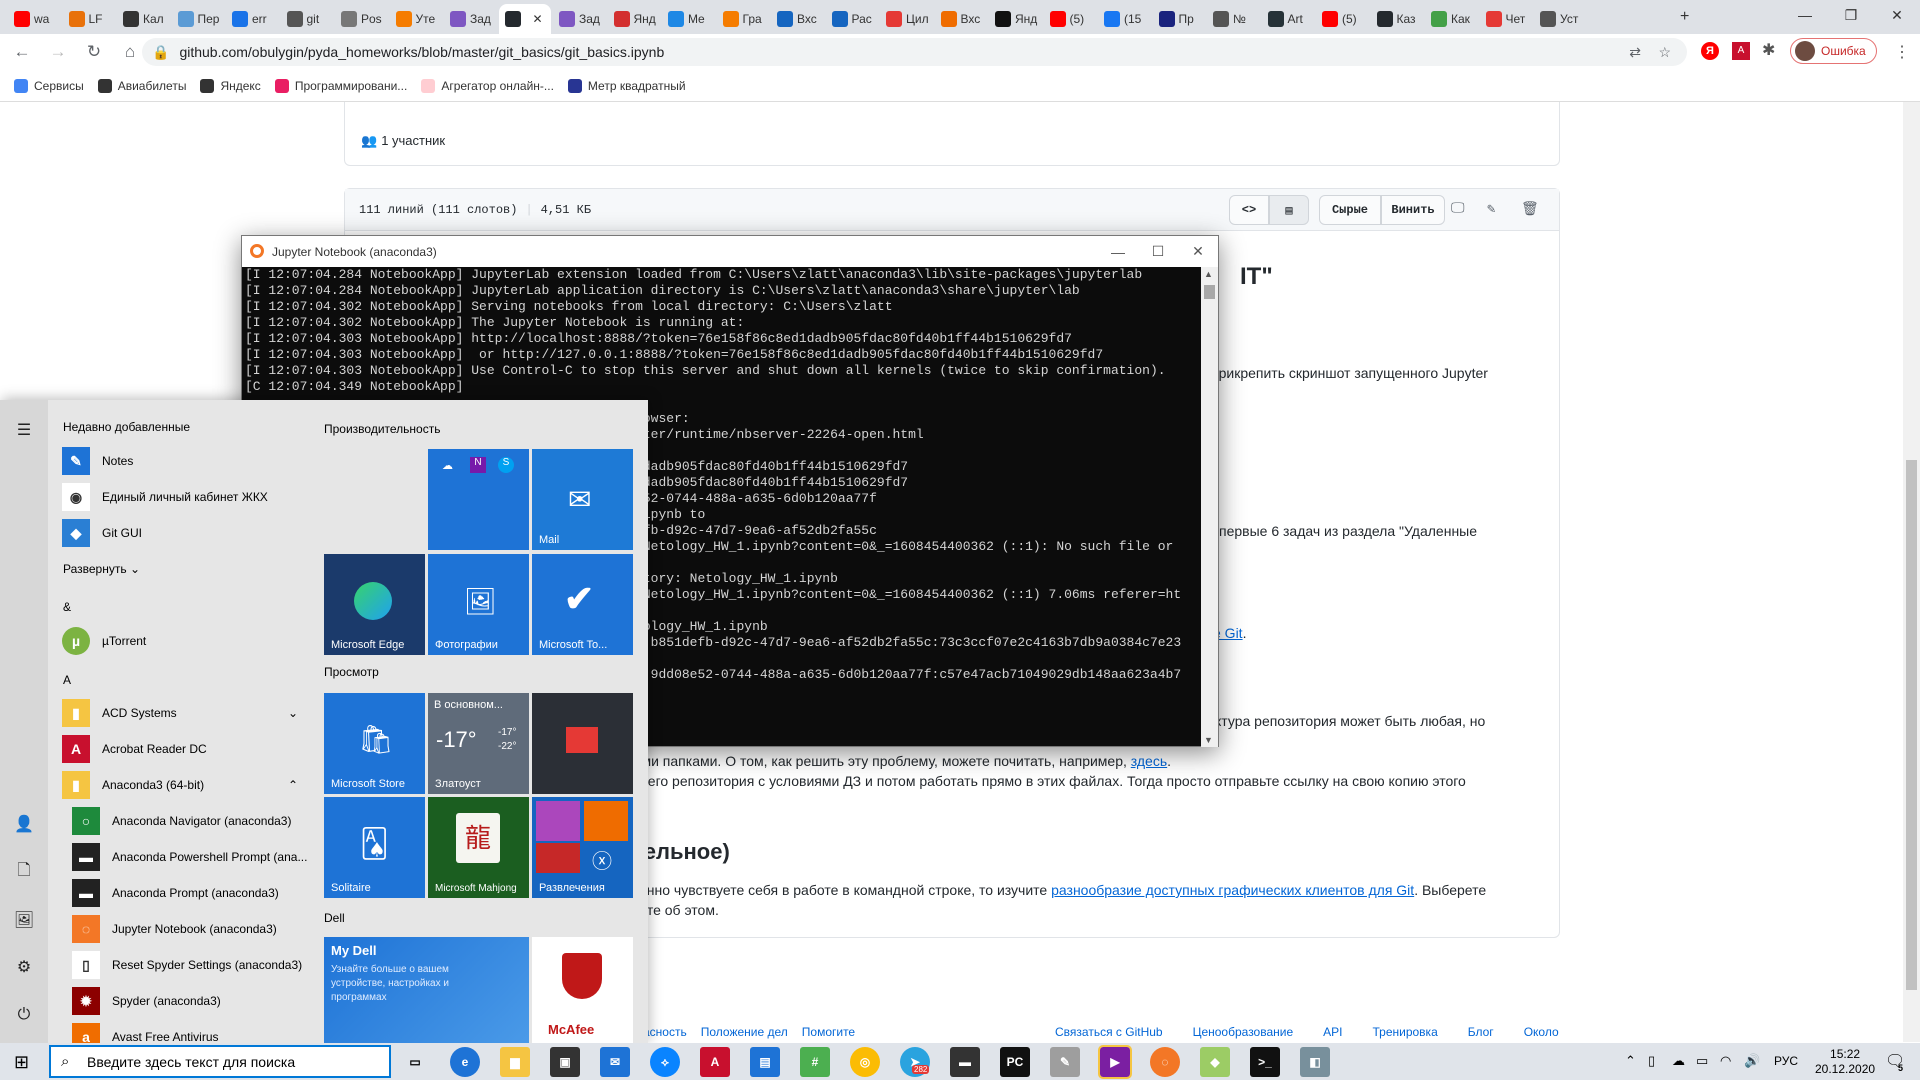 This screenshot has width=1920, height=1080. What do you see at coordinates (1065, 1062) in the screenshot?
I see `paint-icon: ✎` at bounding box center [1065, 1062].